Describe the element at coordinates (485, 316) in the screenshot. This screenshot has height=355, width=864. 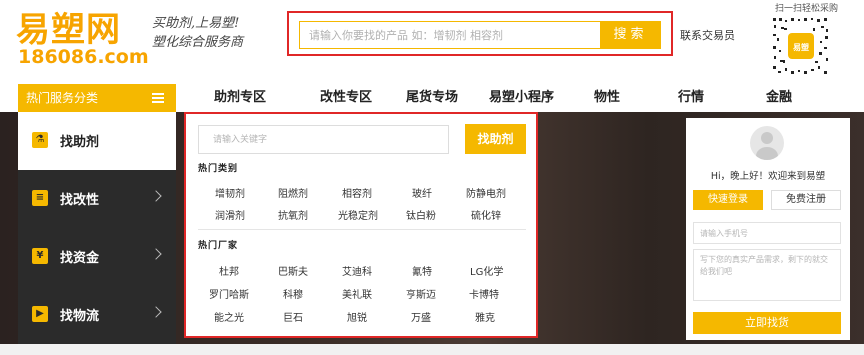
I see `hot-vendor-link: 雅克` at that location.